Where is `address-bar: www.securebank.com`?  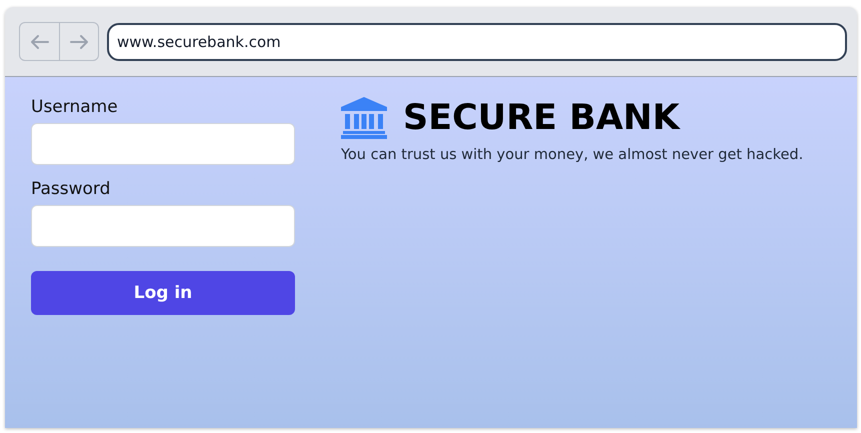
address-bar: www.securebank.com is located at coordinates (477, 41).